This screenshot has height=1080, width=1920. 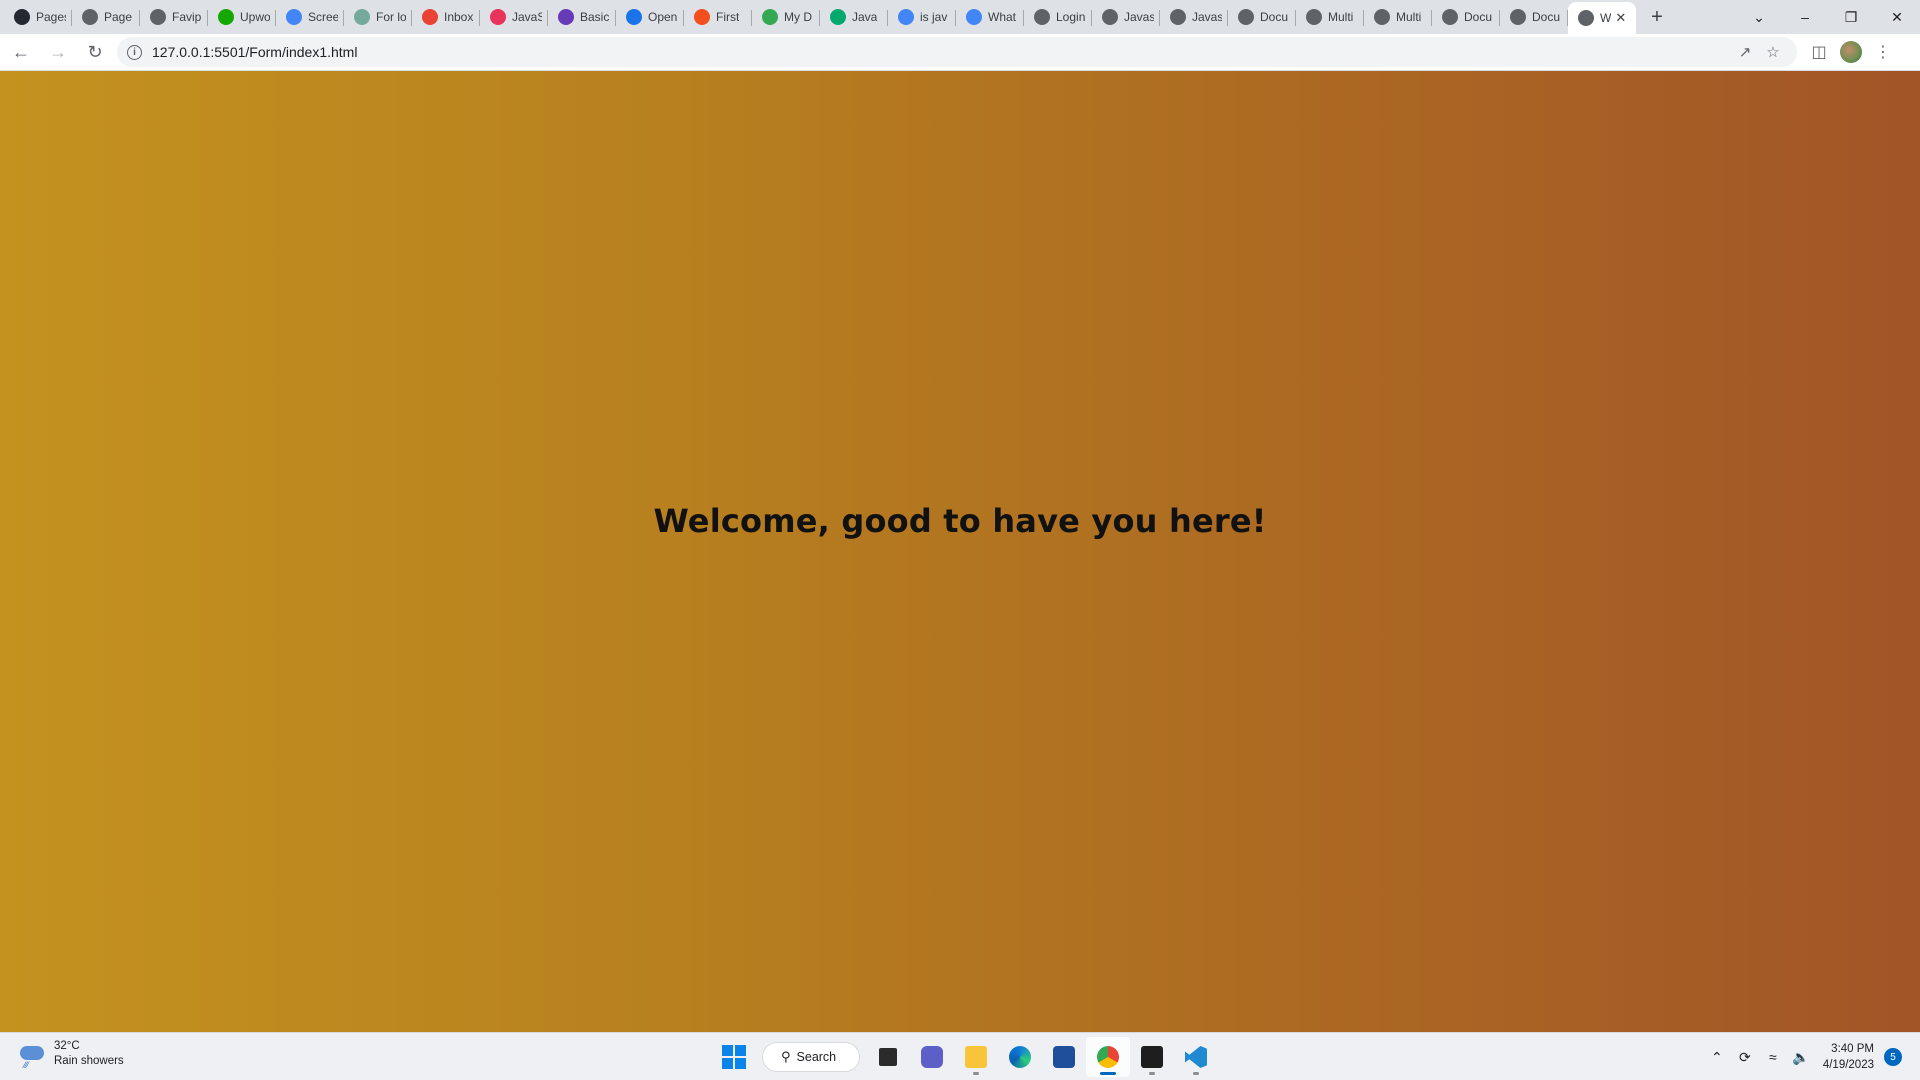 What do you see at coordinates (976, 1057) in the screenshot?
I see `file-explorer-icon` at bounding box center [976, 1057].